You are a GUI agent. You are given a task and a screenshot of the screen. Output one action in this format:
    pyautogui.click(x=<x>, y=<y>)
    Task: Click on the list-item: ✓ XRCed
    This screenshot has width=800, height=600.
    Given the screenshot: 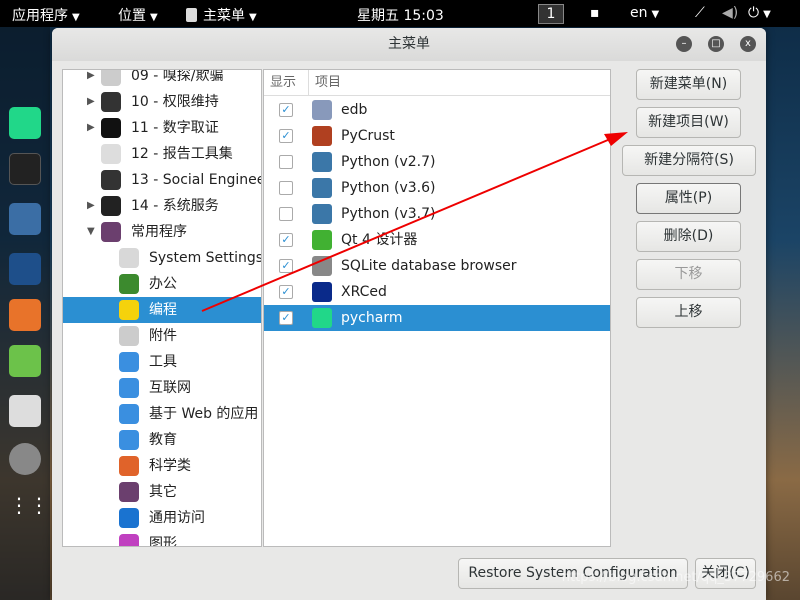 What is the action you would take?
    pyautogui.click(x=437, y=292)
    